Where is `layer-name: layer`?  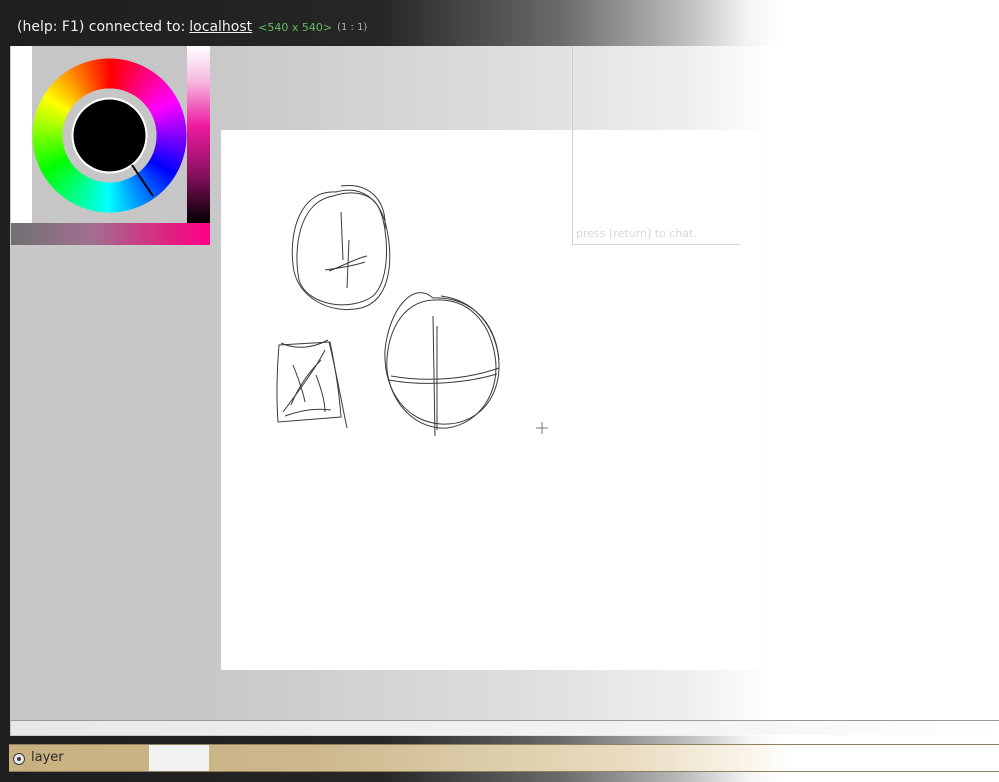
layer-name: layer is located at coordinates (47, 757).